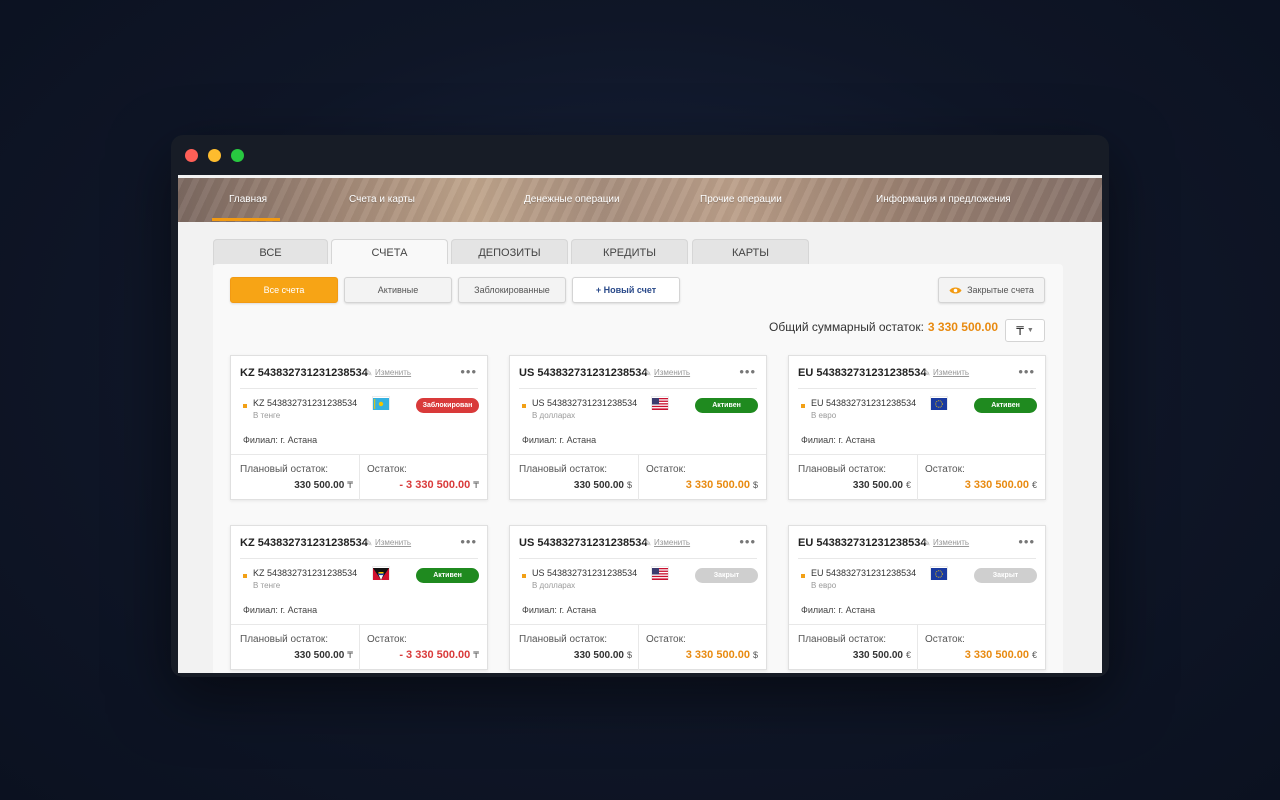 The height and width of the screenshot is (800, 1280). What do you see at coordinates (512, 290) in the screenshot?
I see `filter-blocked-button: Заблокированные` at bounding box center [512, 290].